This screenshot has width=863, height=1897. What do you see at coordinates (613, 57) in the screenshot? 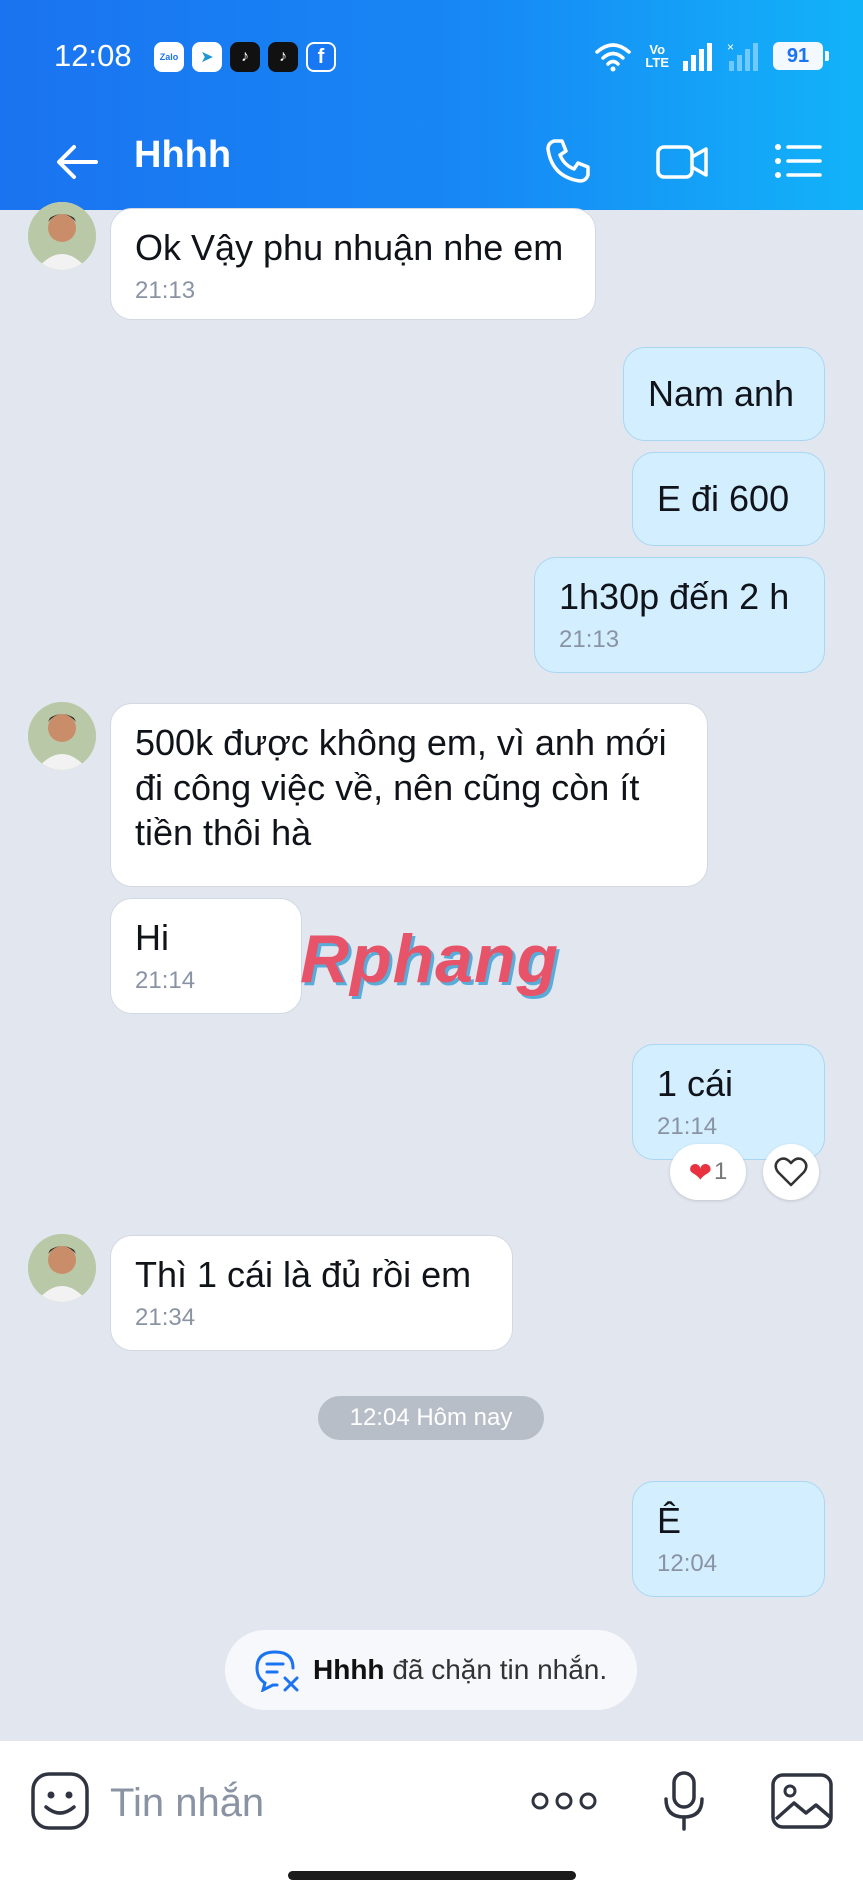
I see `wifi-icon` at bounding box center [613, 57].